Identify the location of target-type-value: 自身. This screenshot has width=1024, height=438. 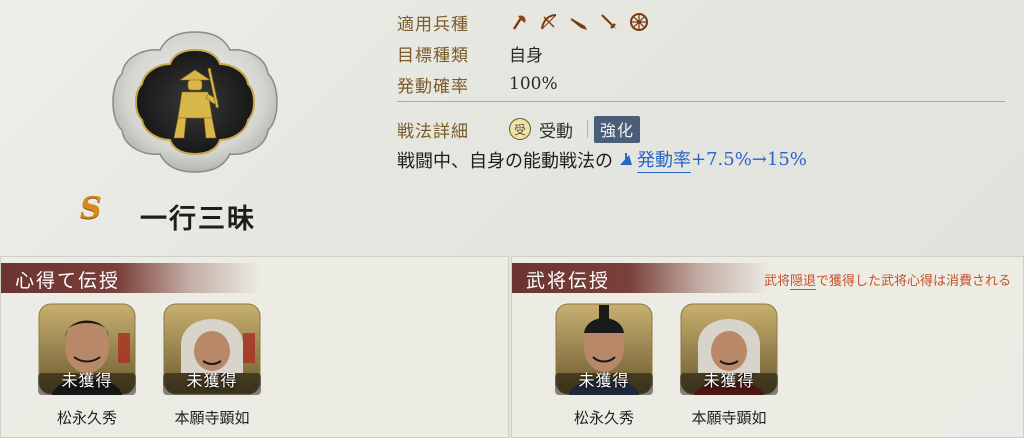
(526, 55).